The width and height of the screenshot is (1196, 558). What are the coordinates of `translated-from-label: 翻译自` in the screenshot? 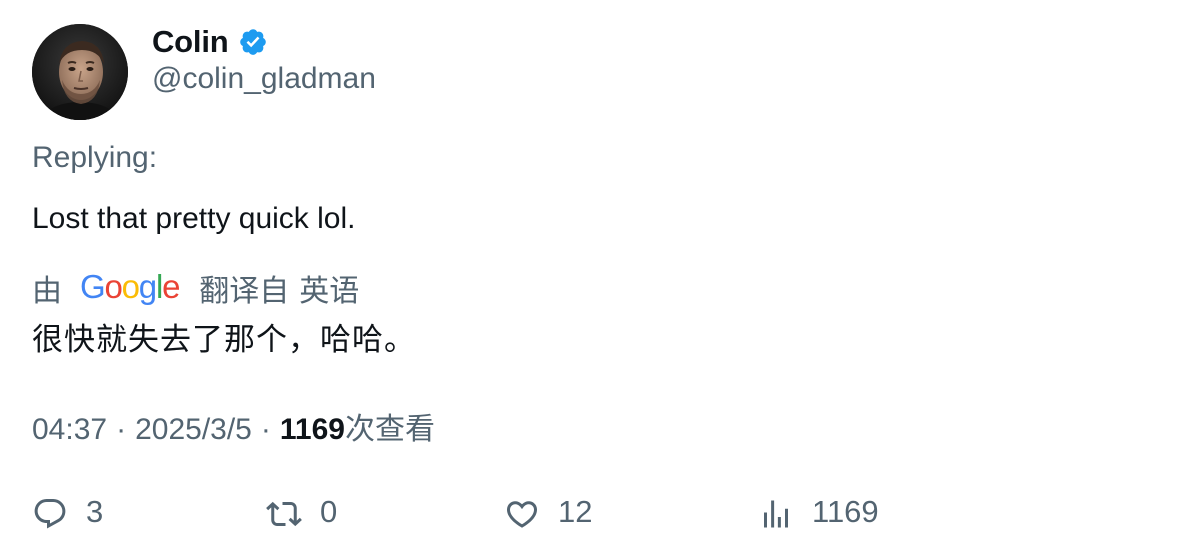 It's located at (244, 291).